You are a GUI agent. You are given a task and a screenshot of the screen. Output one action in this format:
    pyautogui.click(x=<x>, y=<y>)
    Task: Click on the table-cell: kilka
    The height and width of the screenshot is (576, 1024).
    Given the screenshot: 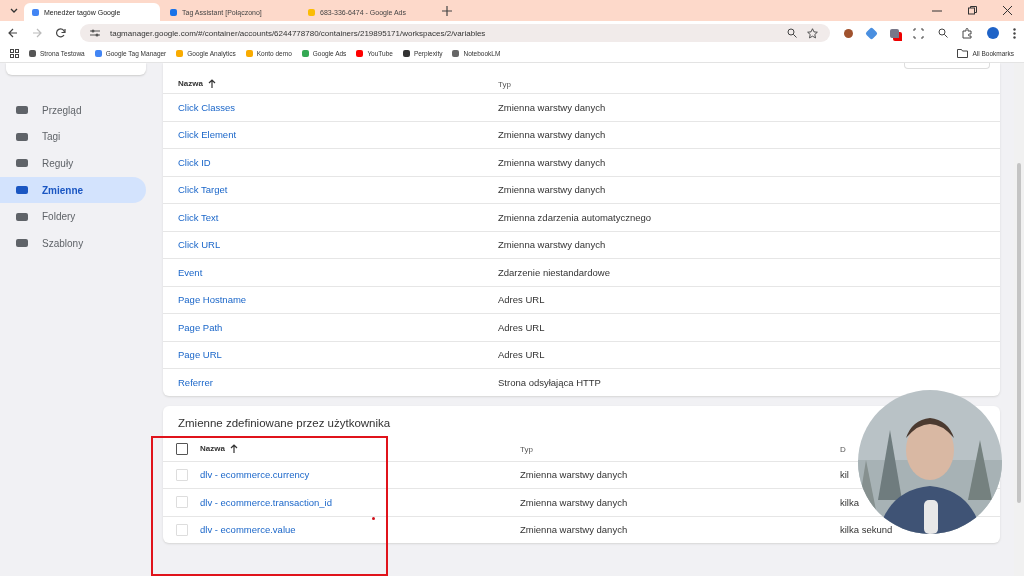 What is the action you would take?
    pyautogui.click(x=849, y=502)
    